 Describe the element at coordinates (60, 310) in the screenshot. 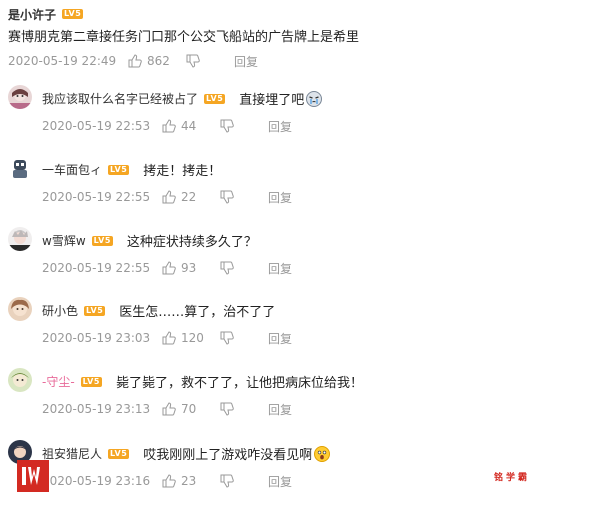

I see `reply-username: 研小色` at that location.